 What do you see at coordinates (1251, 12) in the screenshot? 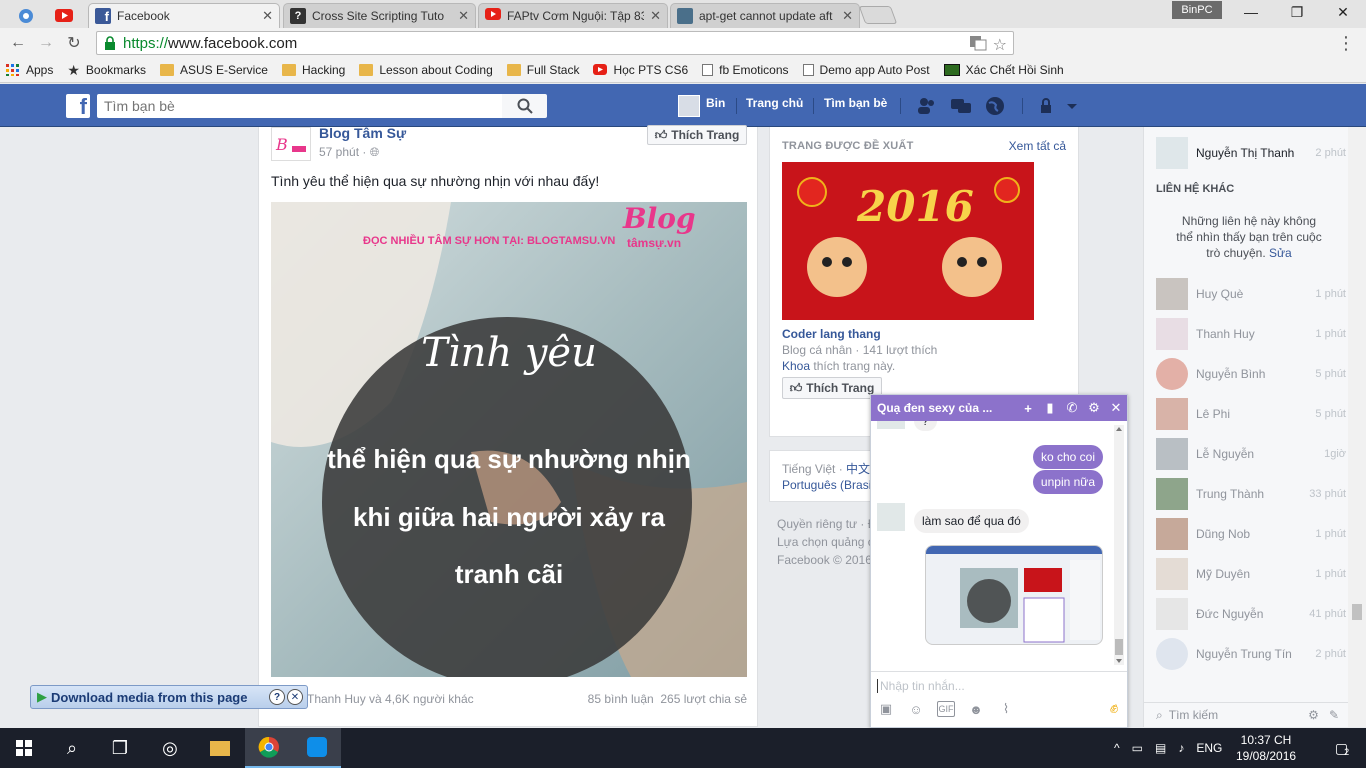
I see `minimize-icon: —` at bounding box center [1251, 12].